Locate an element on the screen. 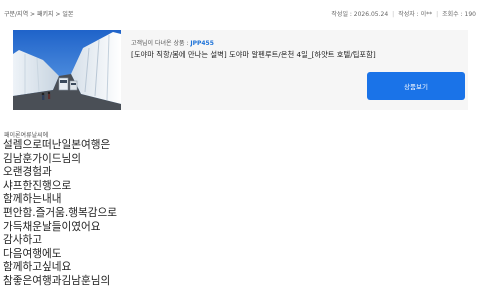 The width and height of the screenshot is (480, 289). breadcrumb: 구분/지역 > 패키지 > 일본 is located at coordinates (39, 14).